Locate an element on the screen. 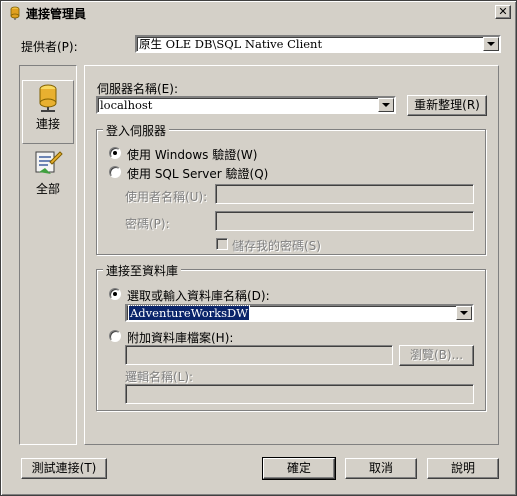  database-name-value-wrap: AdventureWorksDW is located at coordinates (189, 313).